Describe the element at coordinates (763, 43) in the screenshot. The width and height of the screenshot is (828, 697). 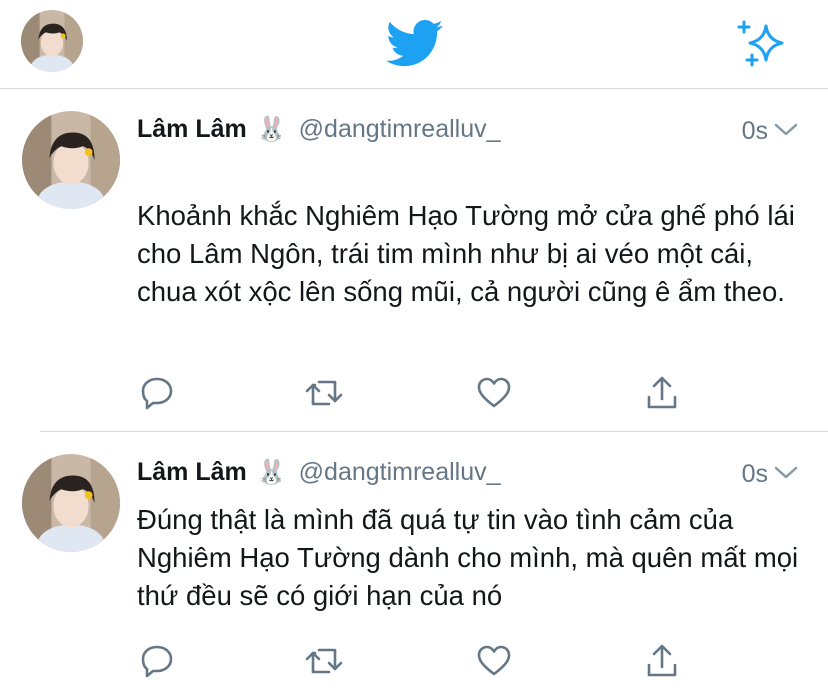
I see `sparkle-icon` at that location.